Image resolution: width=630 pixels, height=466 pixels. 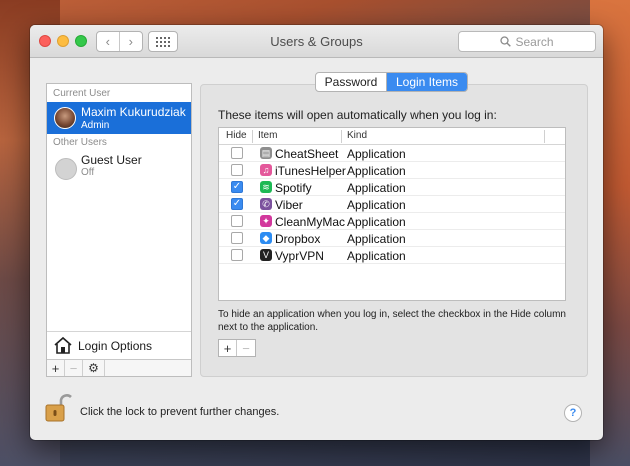 What do you see at coordinates (266, 187) in the screenshot?
I see `spotify-icon: ≋` at bounding box center [266, 187].